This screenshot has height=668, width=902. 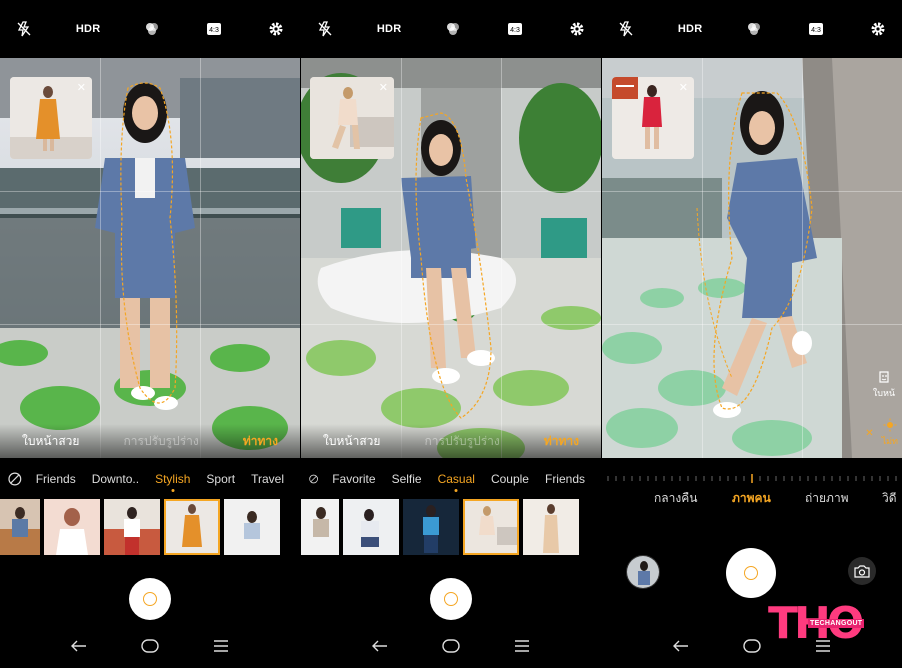 I want to click on pose-category-row: Friends Downto.. Stylish Sport Travel, so click(x=150, y=479).